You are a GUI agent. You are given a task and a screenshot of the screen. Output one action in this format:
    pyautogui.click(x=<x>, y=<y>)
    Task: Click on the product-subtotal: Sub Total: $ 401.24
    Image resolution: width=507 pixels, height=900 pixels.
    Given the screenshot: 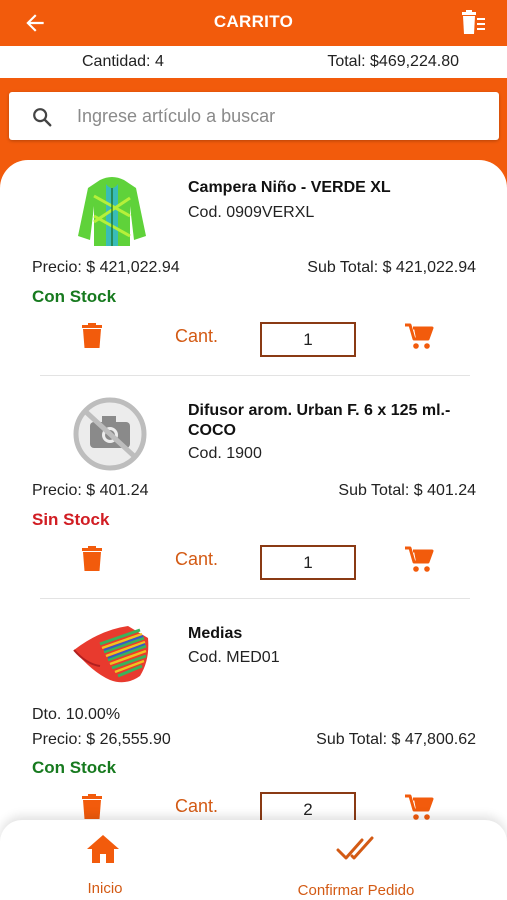 What is the action you would take?
    pyautogui.click(x=407, y=490)
    